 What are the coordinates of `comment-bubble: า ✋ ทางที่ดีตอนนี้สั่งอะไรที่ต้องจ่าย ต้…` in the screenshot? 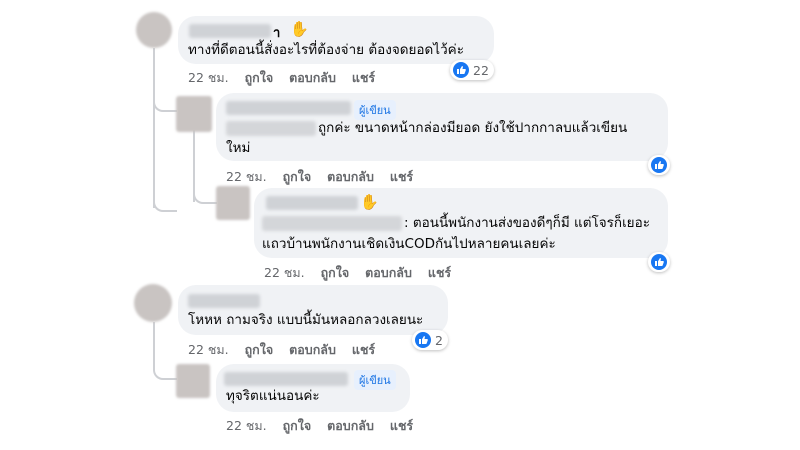 It's located at (336, 40).